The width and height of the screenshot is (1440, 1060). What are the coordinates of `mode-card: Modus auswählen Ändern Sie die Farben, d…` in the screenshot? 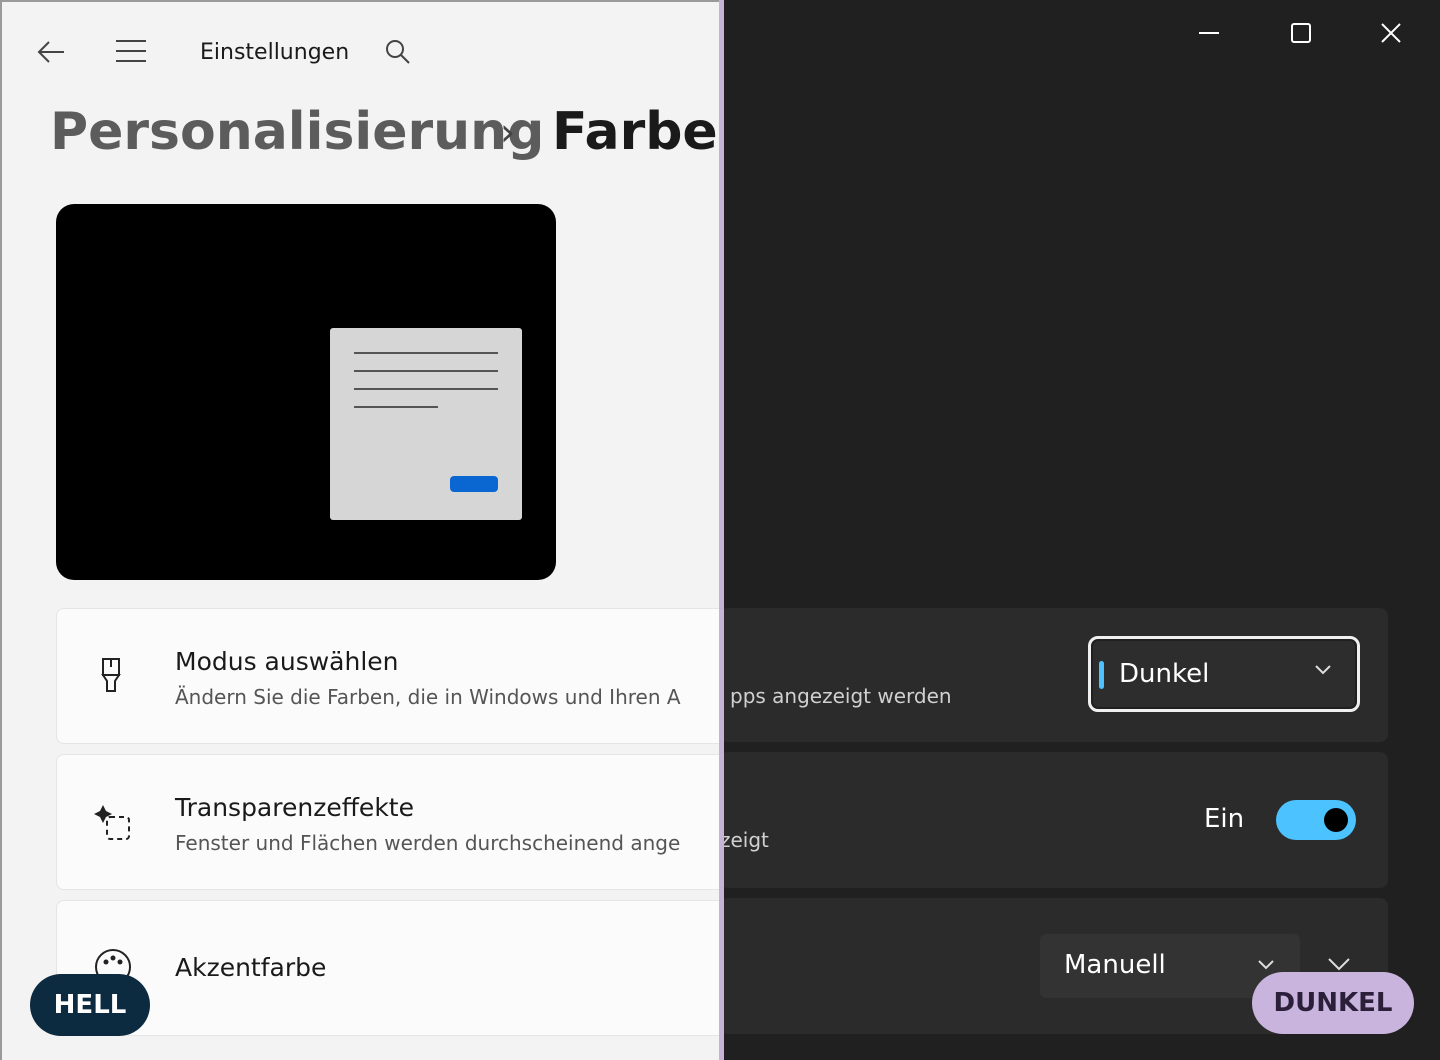 It's located at (388, 676).